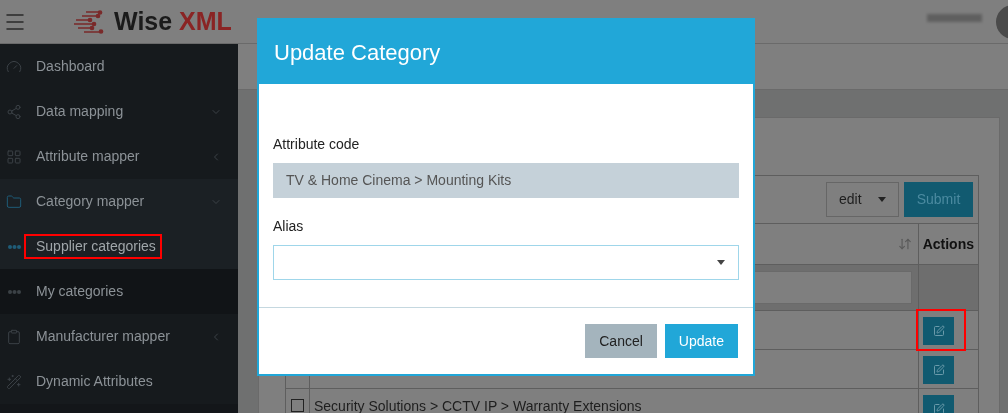 This screenshot has height=413, width=1008. Describe the element at coordinates (317, 144) in the screenshot. I see `field-label: Attribute code` at that location.